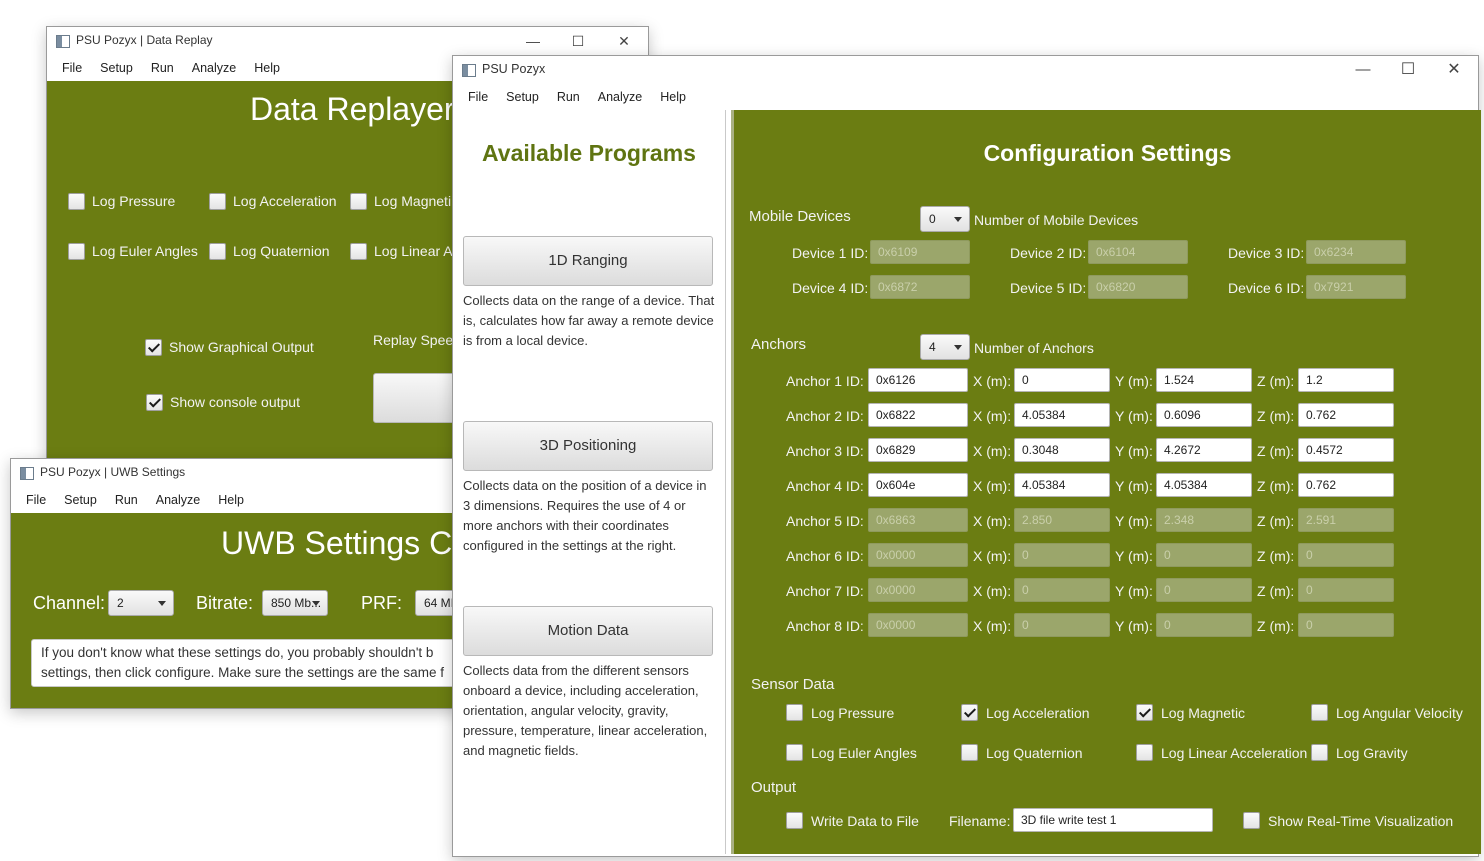 The image size is (1484, 861). I want to click on anchor-1-y-field: 1.524, so click(1204, 380).